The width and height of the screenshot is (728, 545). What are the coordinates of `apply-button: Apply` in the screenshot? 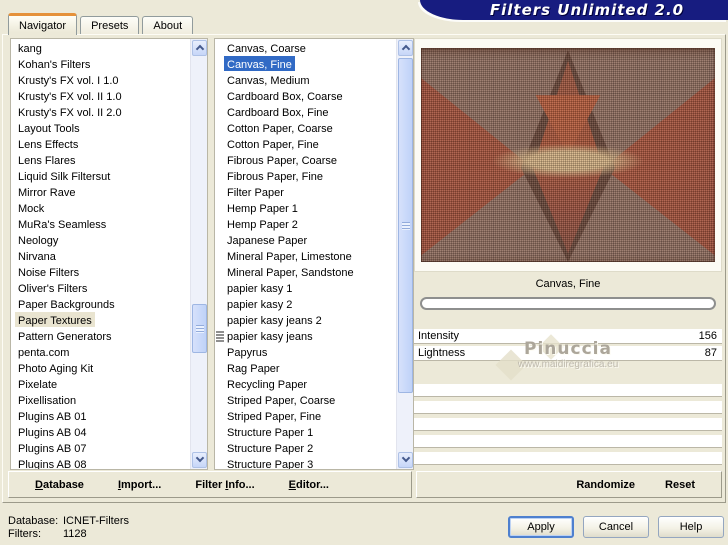 It's located at (541, 527).